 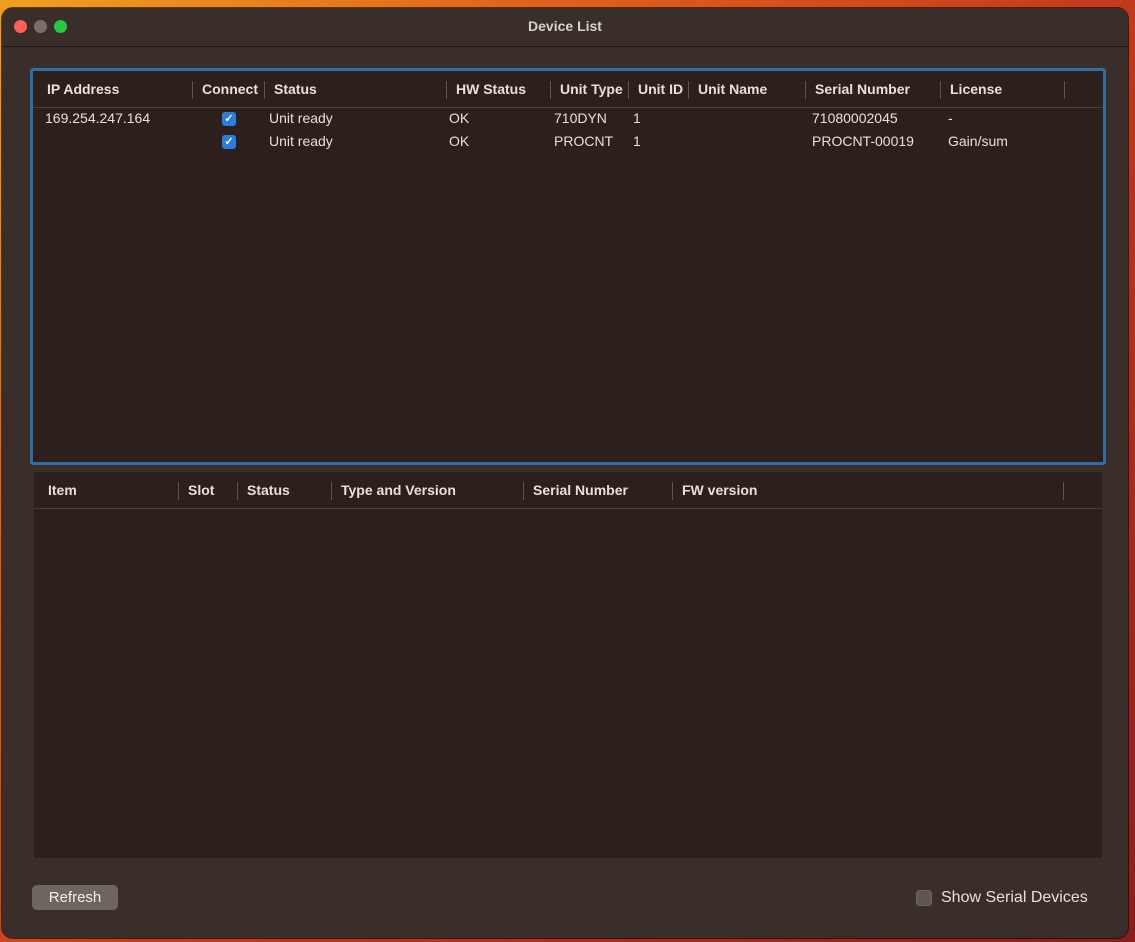 I want to click on column-header-fw-version: FW version, so click(x=862, y=490).